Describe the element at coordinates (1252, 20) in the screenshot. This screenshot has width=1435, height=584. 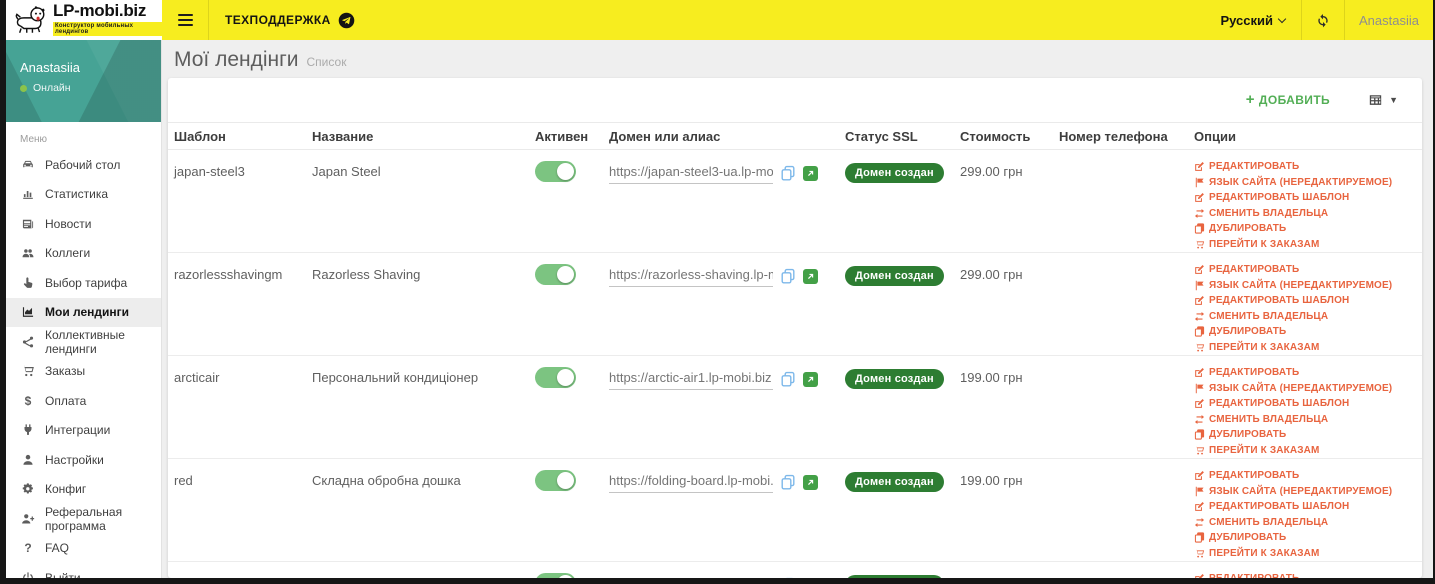
I see `language-dropdown: Русский` at that location.